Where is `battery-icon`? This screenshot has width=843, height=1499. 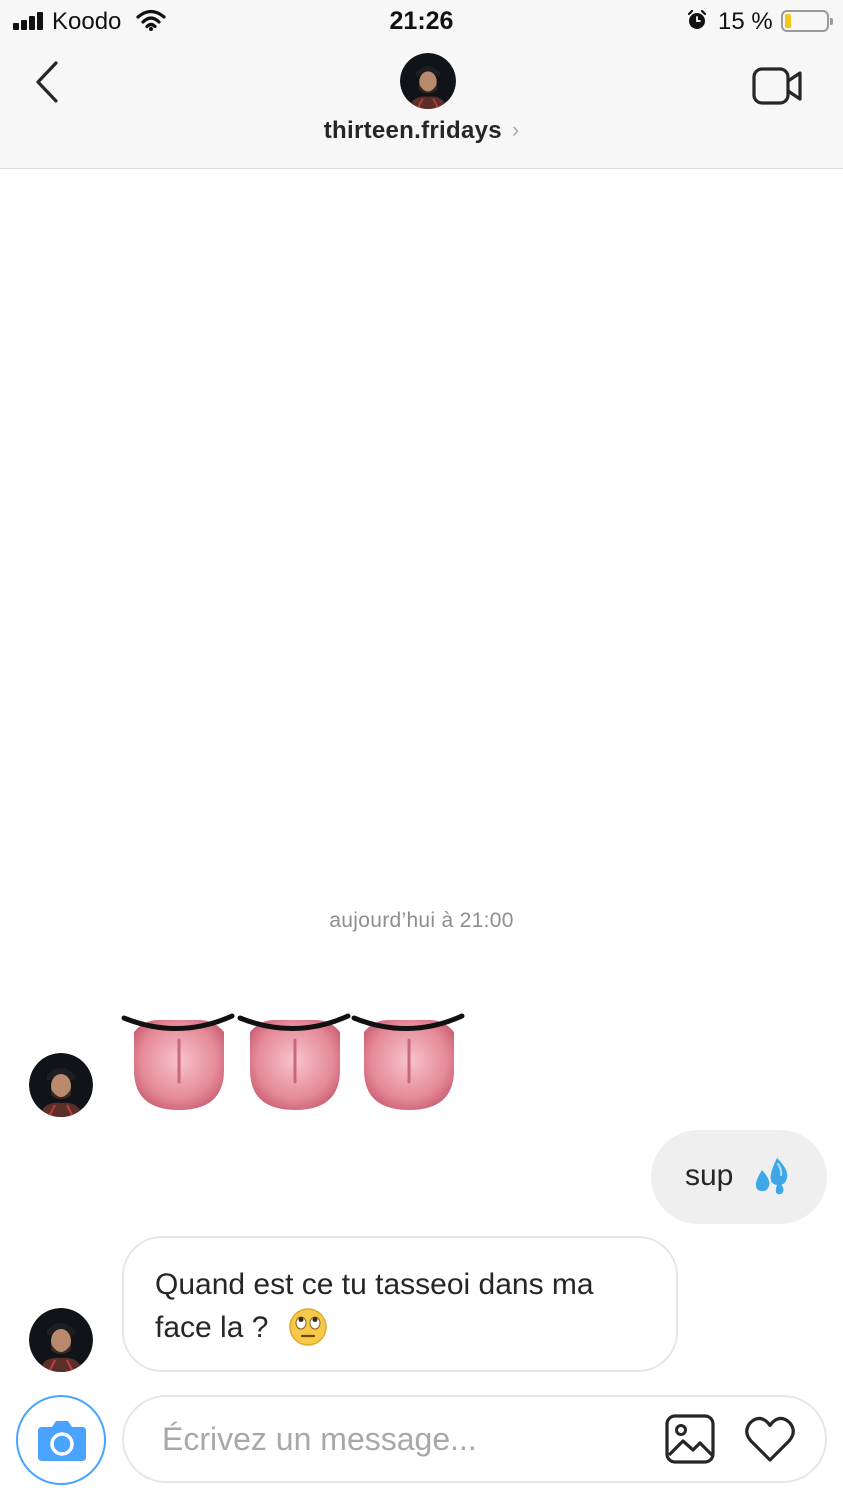
battery-icon is located at coordinates (807, 21).